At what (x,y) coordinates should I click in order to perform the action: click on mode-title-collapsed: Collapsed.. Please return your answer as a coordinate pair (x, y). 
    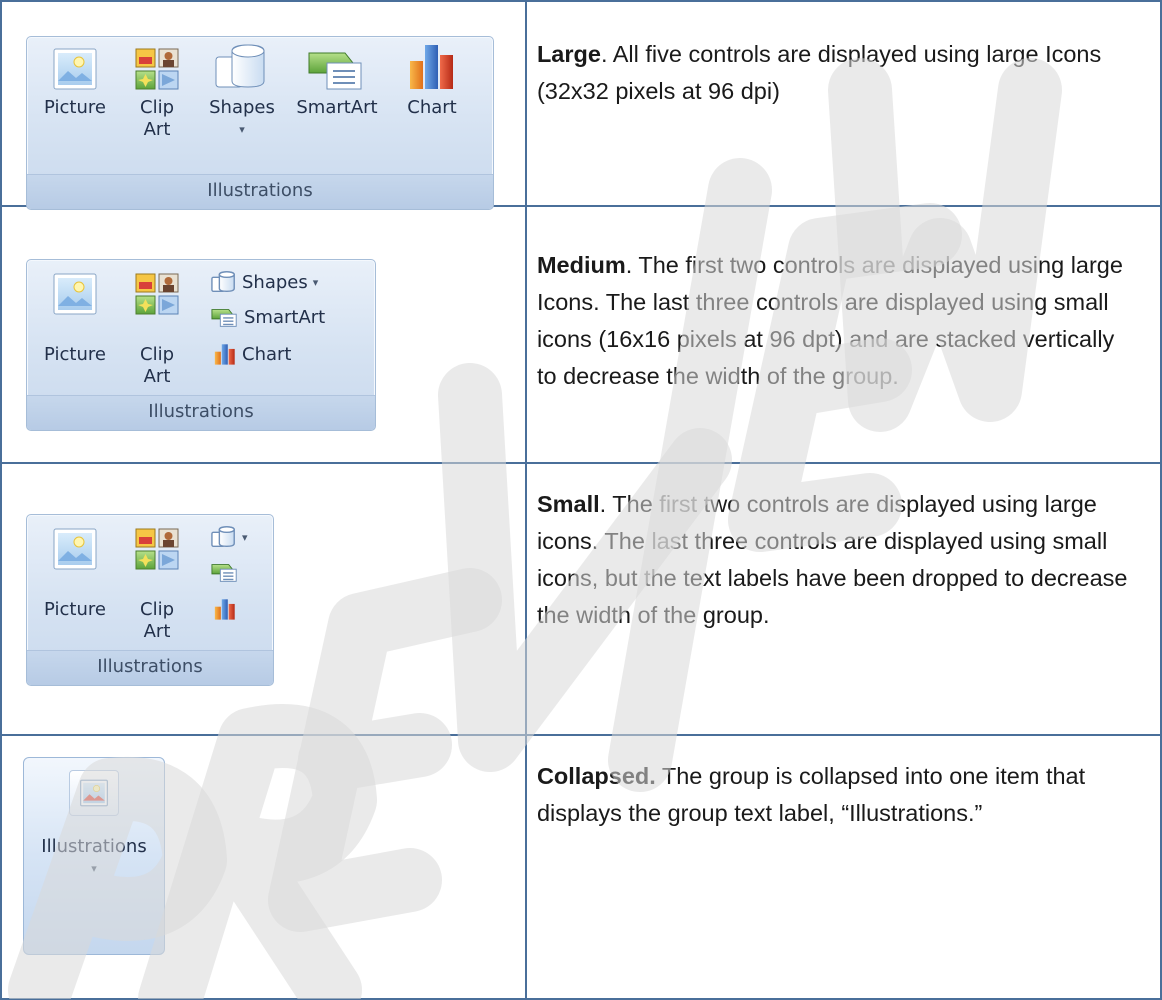
    Looking at the image, I should click on (596, 776).